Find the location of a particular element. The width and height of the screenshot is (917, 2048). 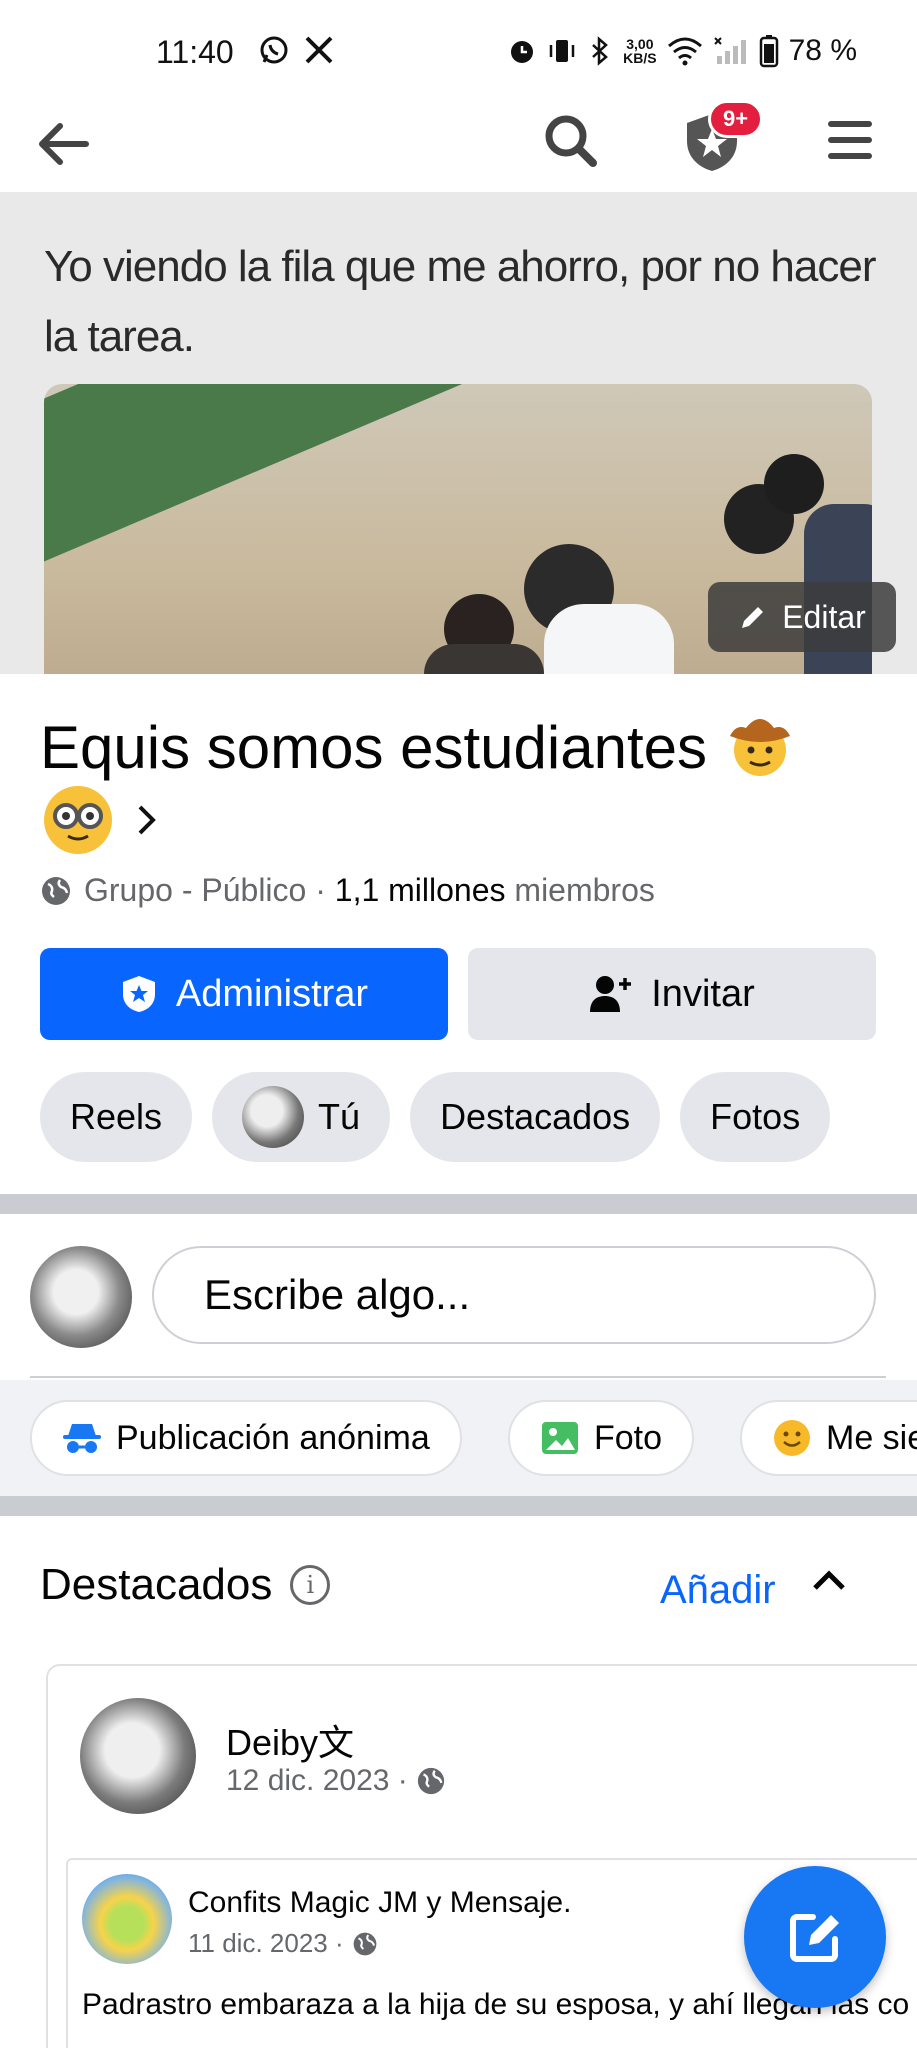

nerd-emoji-icon is located at coordinates (78, 820).